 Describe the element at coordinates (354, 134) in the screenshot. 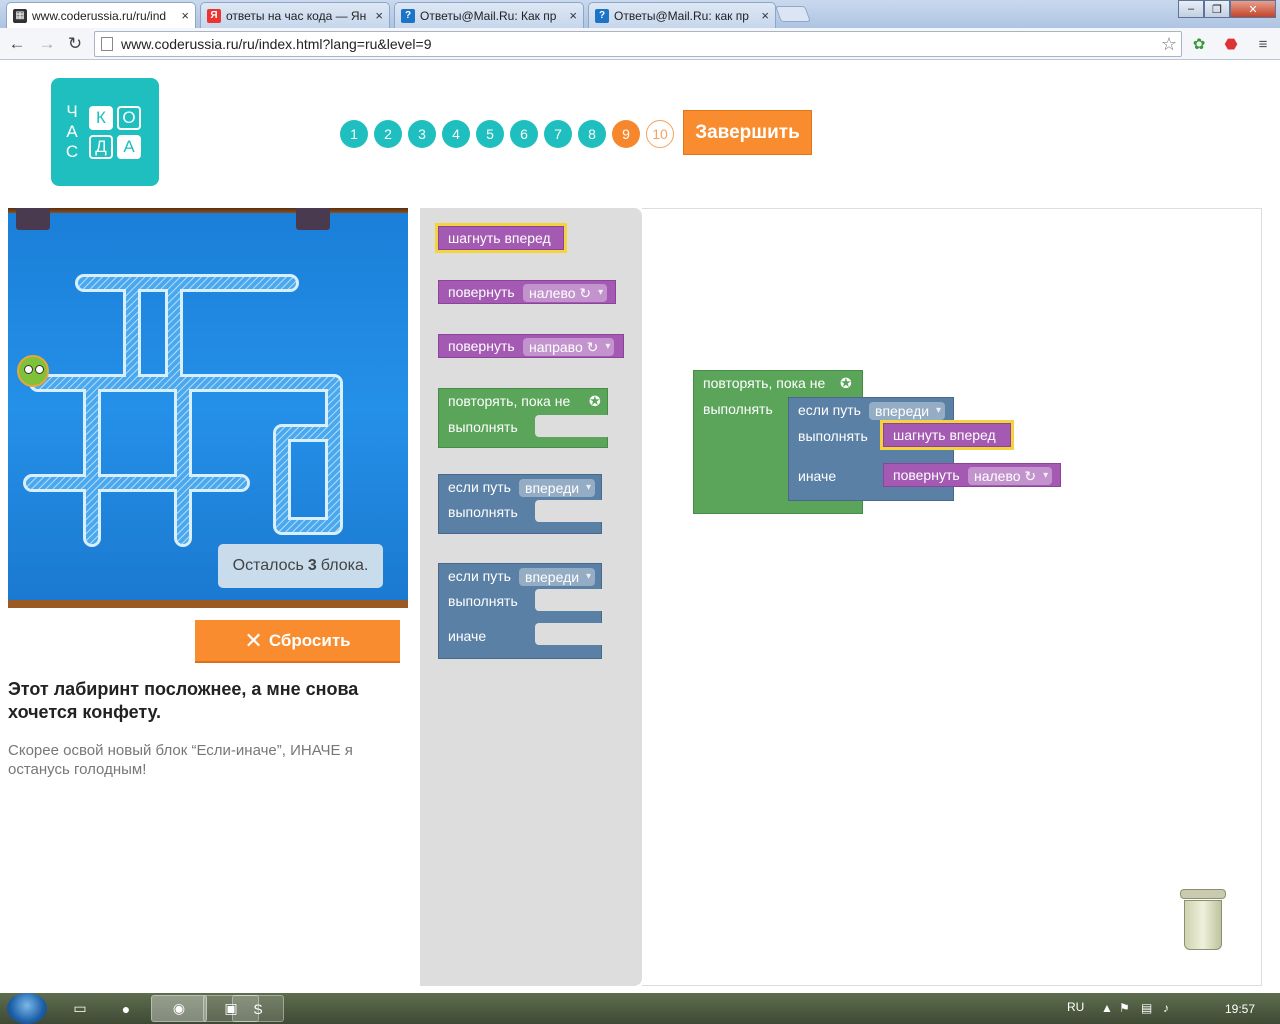

I see `level-1: 1` at that location.